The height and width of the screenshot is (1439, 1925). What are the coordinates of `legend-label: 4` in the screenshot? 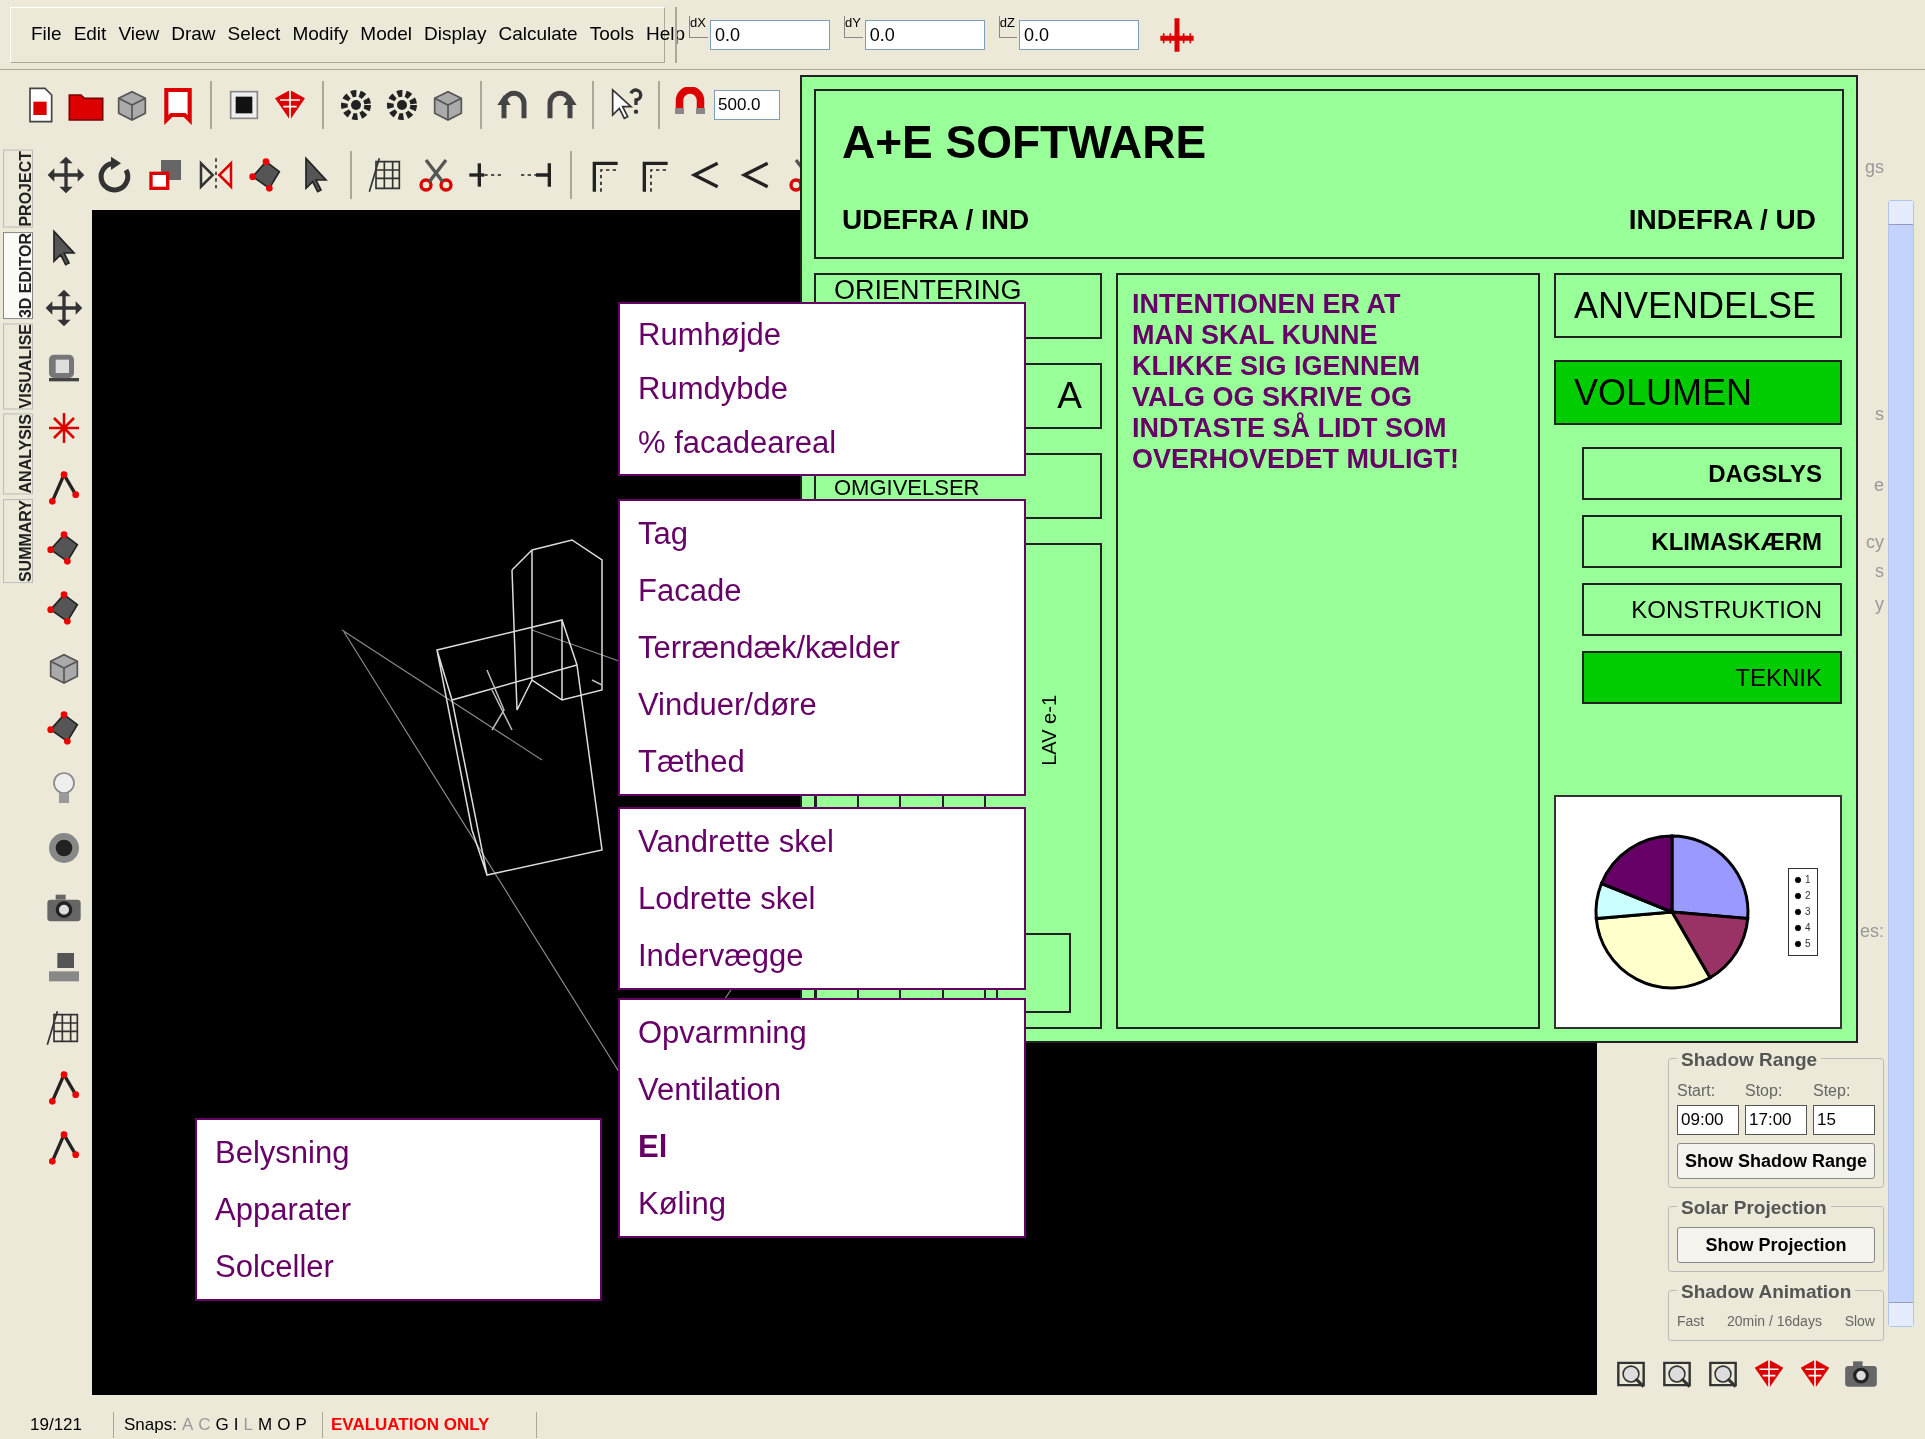 It's located at (1808, 928).